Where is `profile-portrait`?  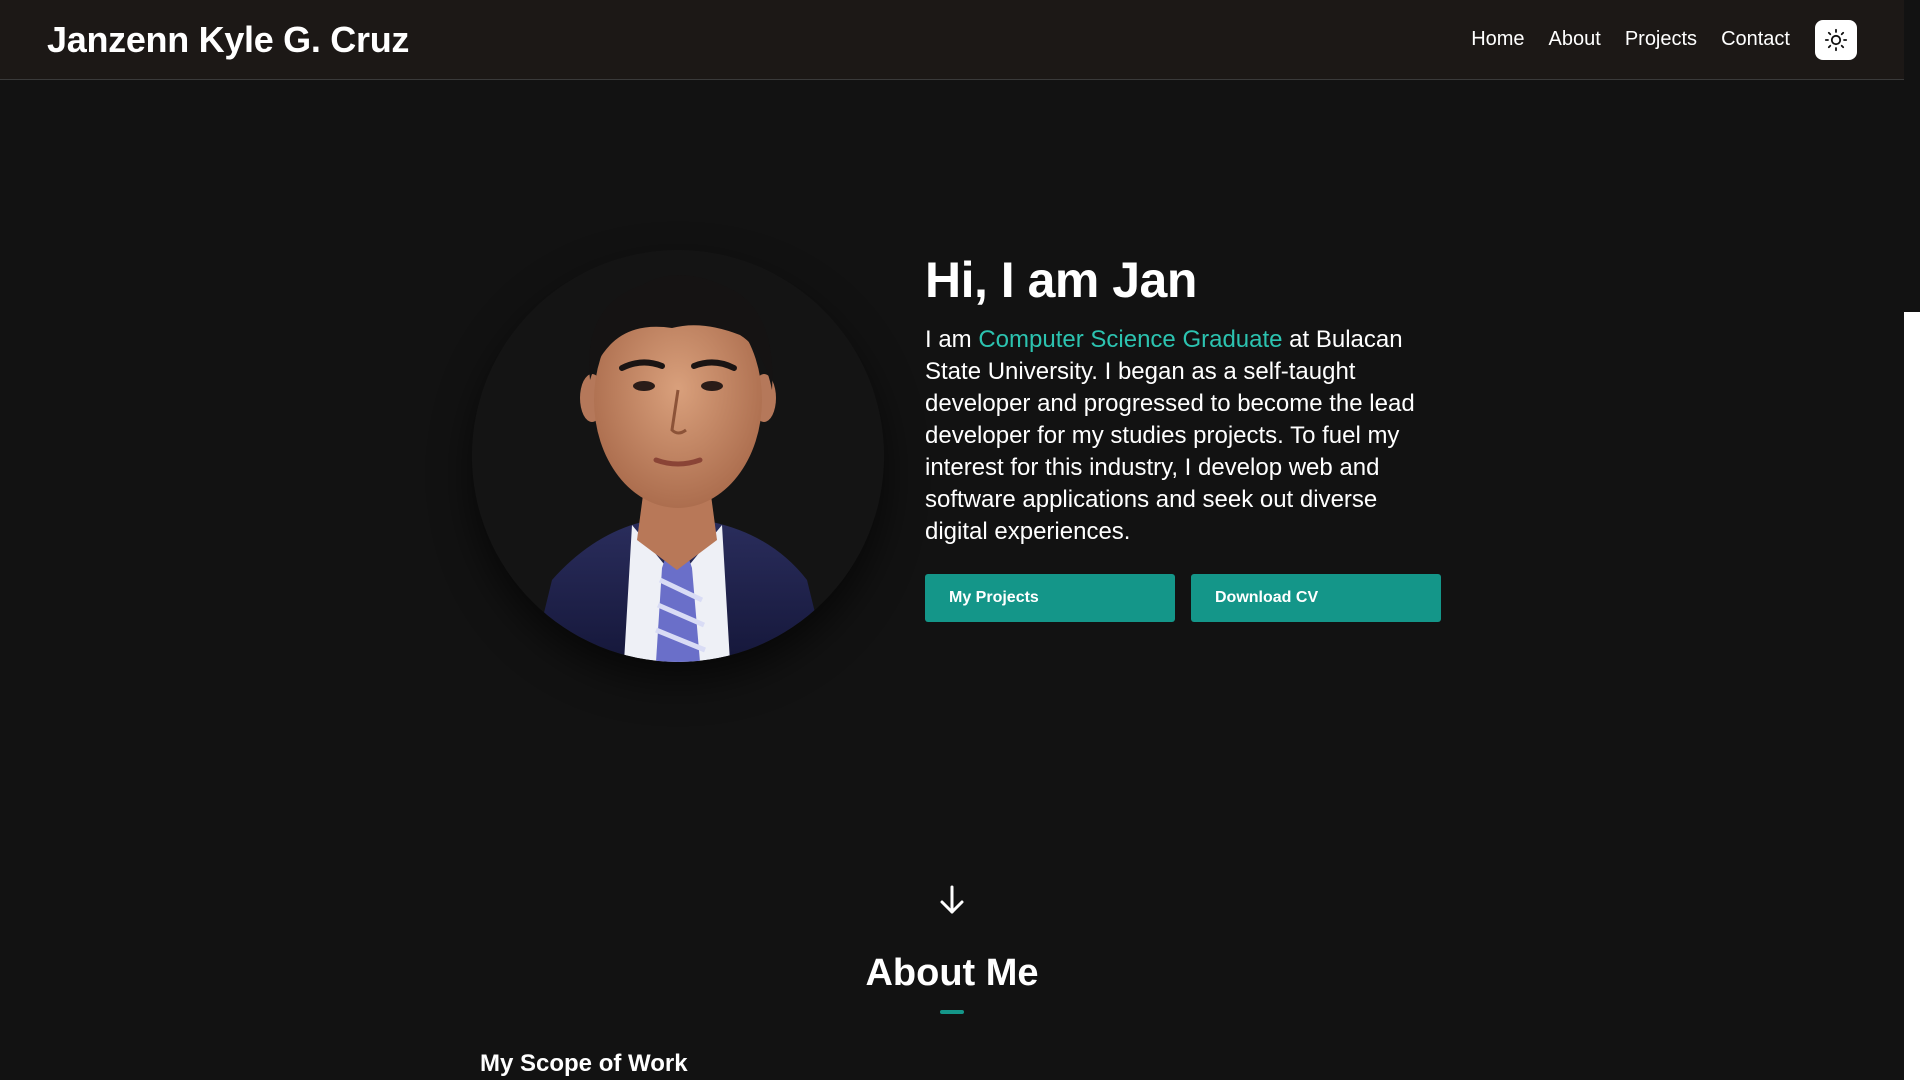
profile-portrait is located at coordinates (678, 456).